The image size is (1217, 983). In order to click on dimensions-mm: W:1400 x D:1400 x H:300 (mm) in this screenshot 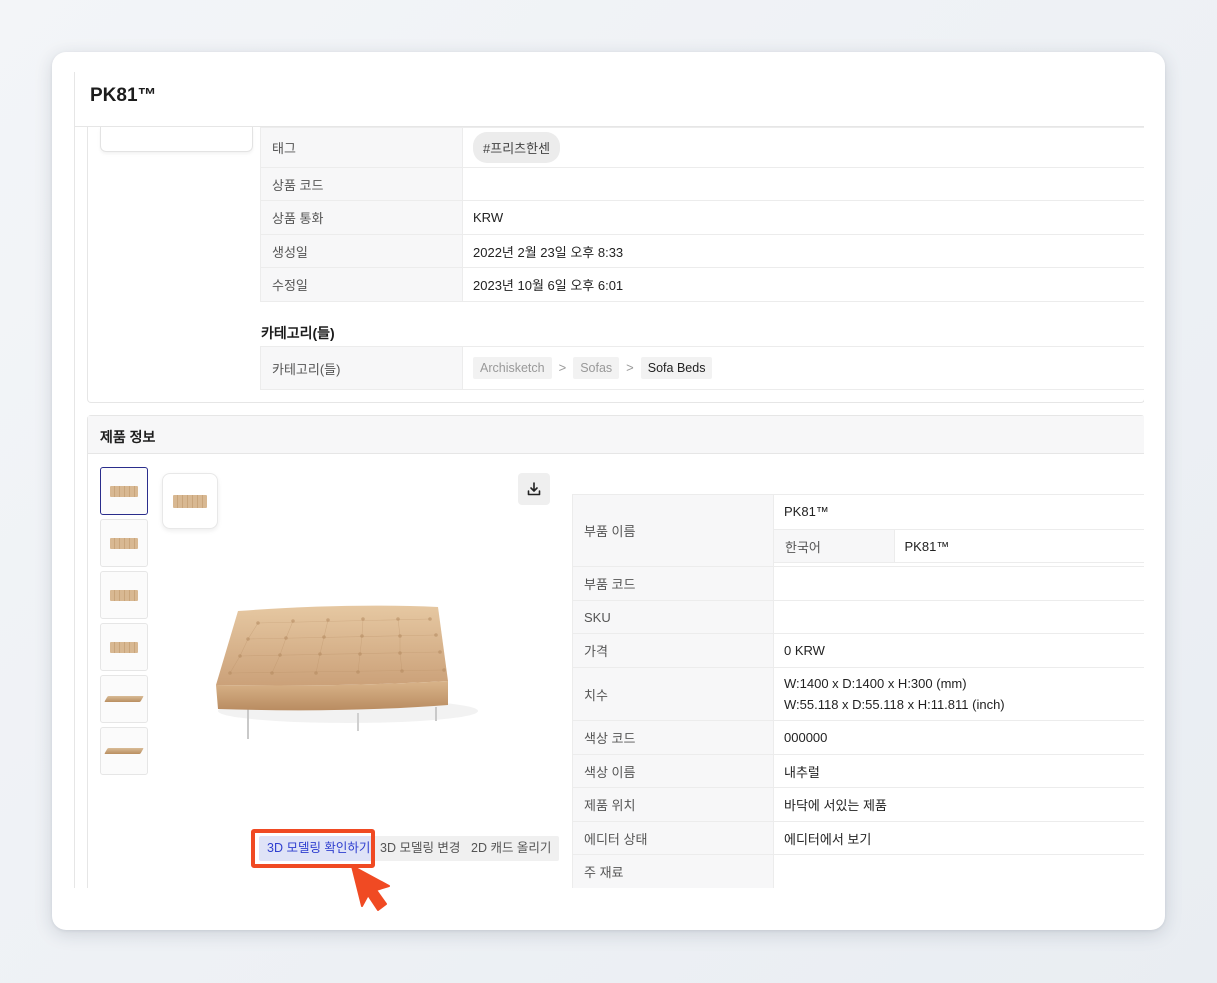, I will do `click(875, 683)`.